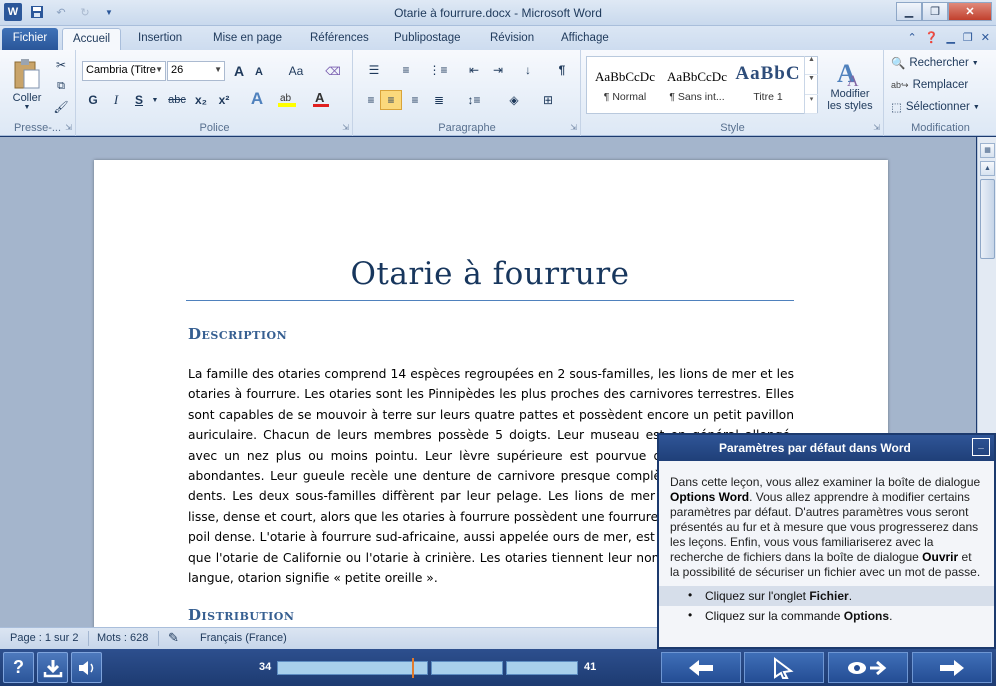  Describe the element at coordinates (768, 85) in the screenshot. I see `style-heading1: AaBbC Titre 1` at that location.